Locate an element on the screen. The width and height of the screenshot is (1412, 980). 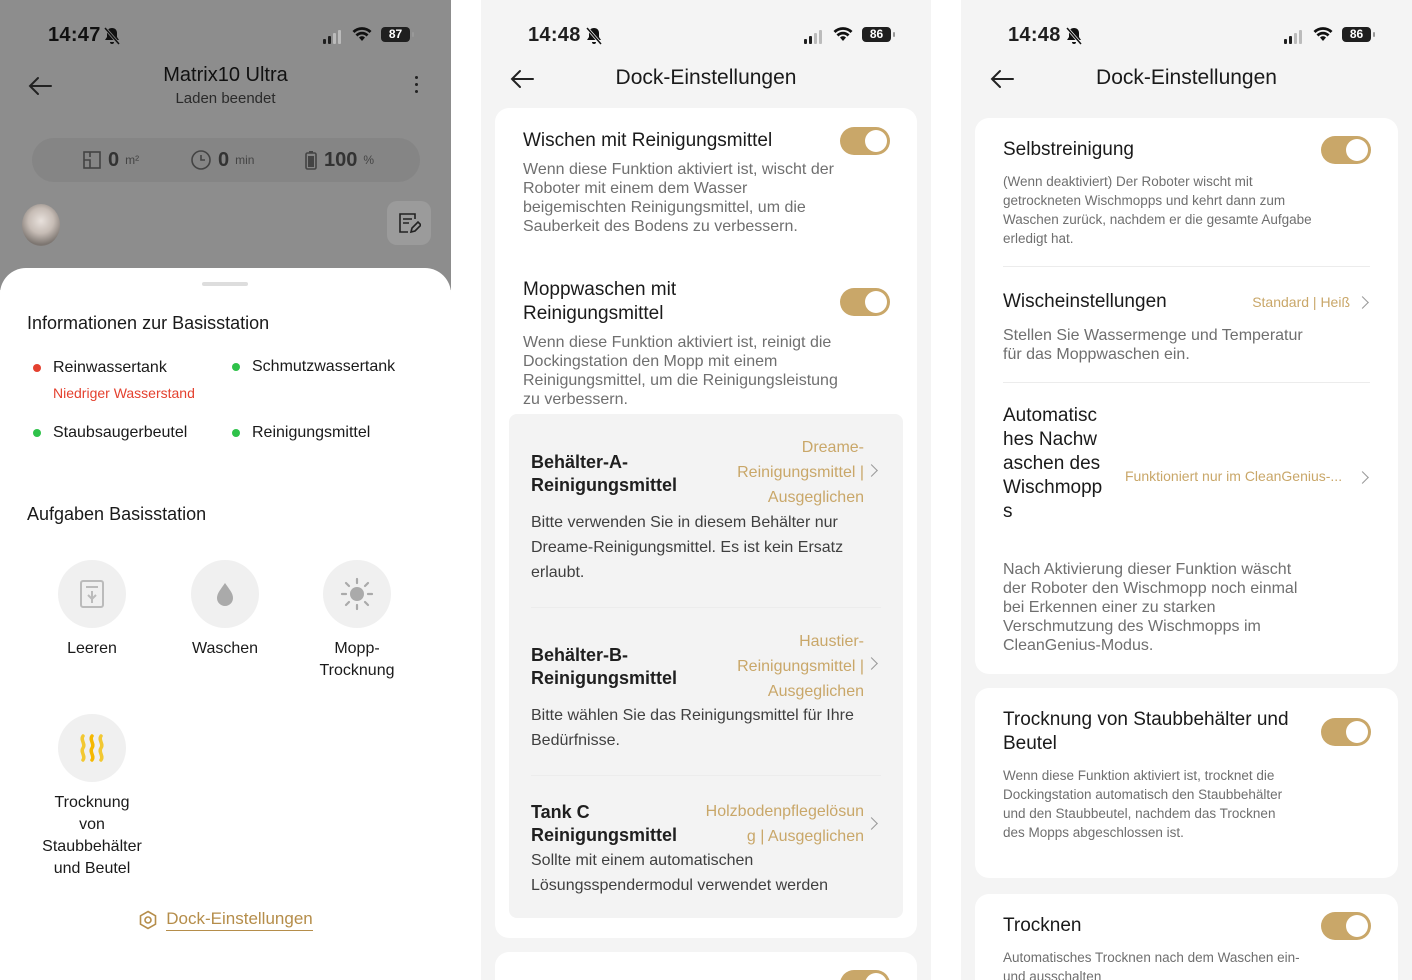
more-menu-icon is located at coordinates (416, 86).